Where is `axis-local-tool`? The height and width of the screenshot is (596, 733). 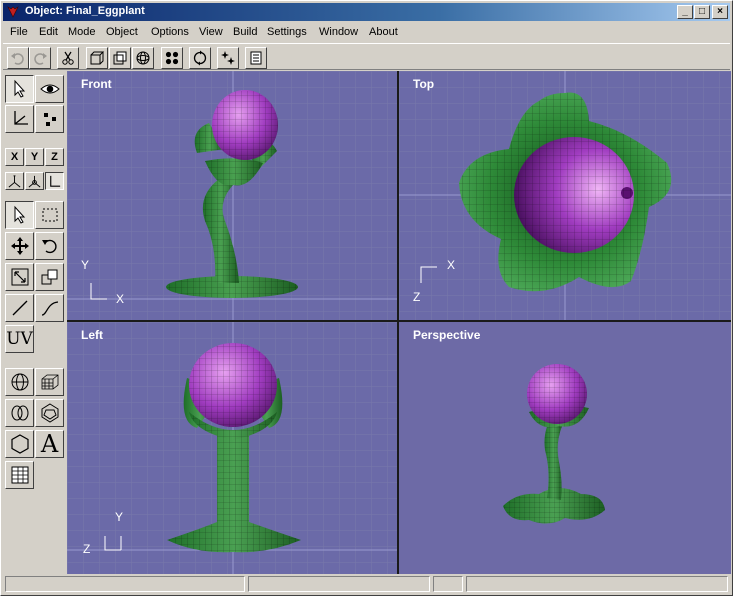
axis-local-tool is located at coordinates (54, 181).